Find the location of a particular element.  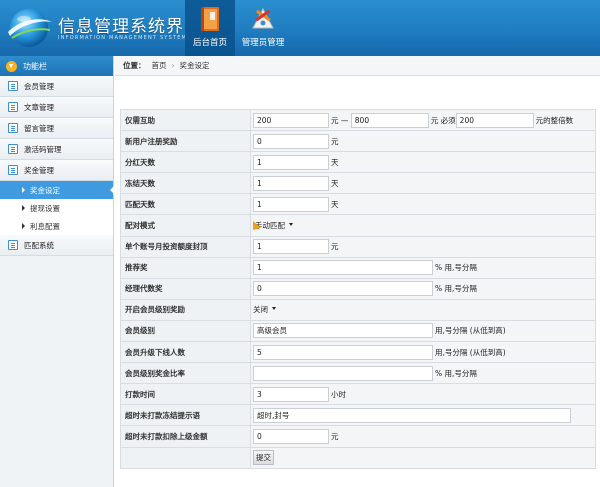

field-label: 配对模式 is located at coordinates (185, 225).